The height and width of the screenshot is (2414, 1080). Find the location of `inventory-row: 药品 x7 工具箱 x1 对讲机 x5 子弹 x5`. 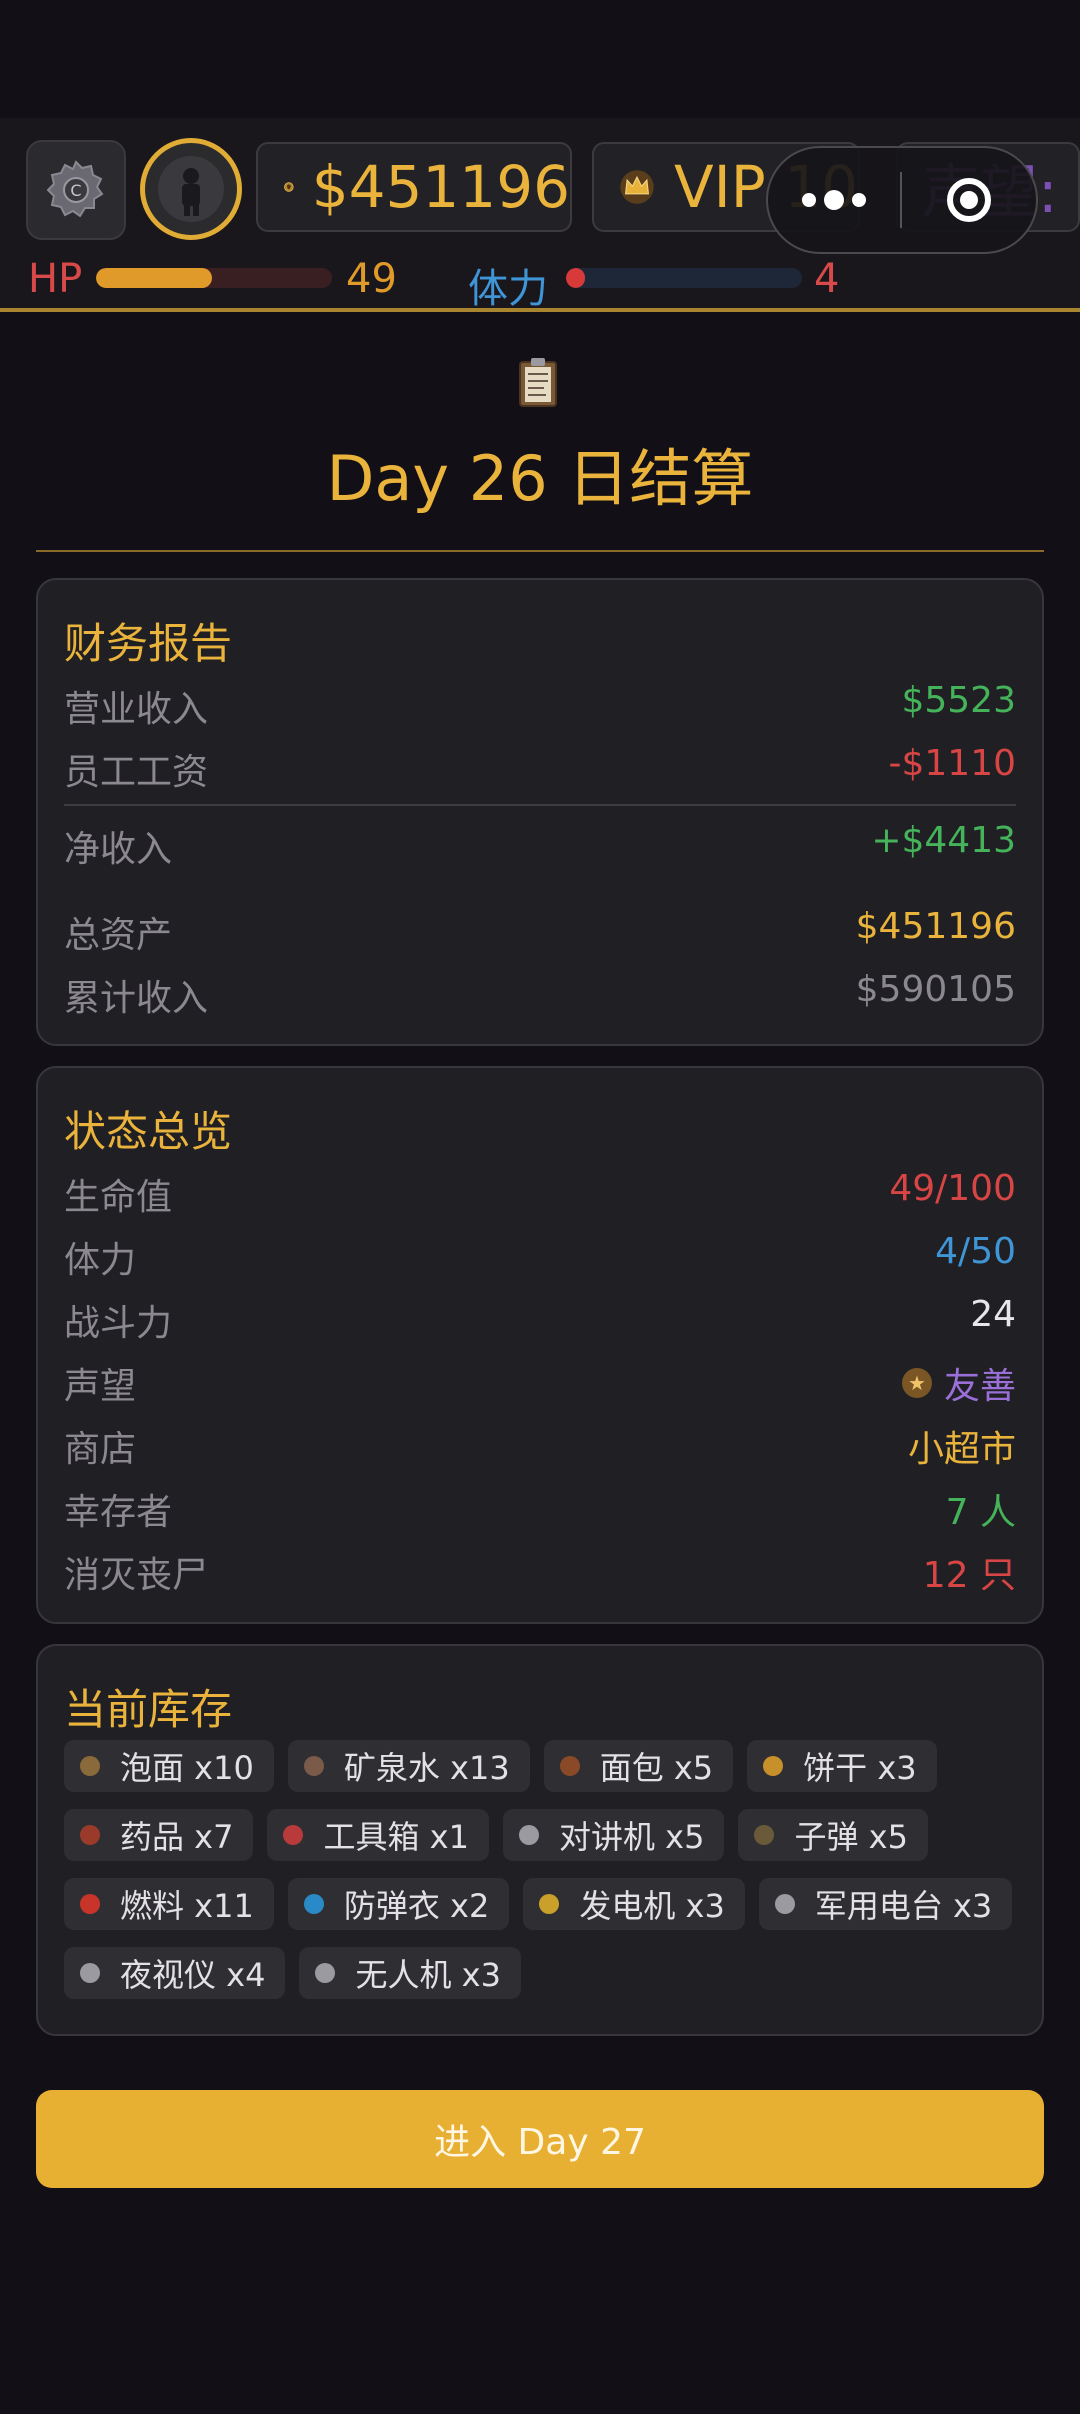

inventory-row: 药品 x7 工具箱 x1 对讲机 x5 子弹 x5 is located at coordinates (542, 1835).